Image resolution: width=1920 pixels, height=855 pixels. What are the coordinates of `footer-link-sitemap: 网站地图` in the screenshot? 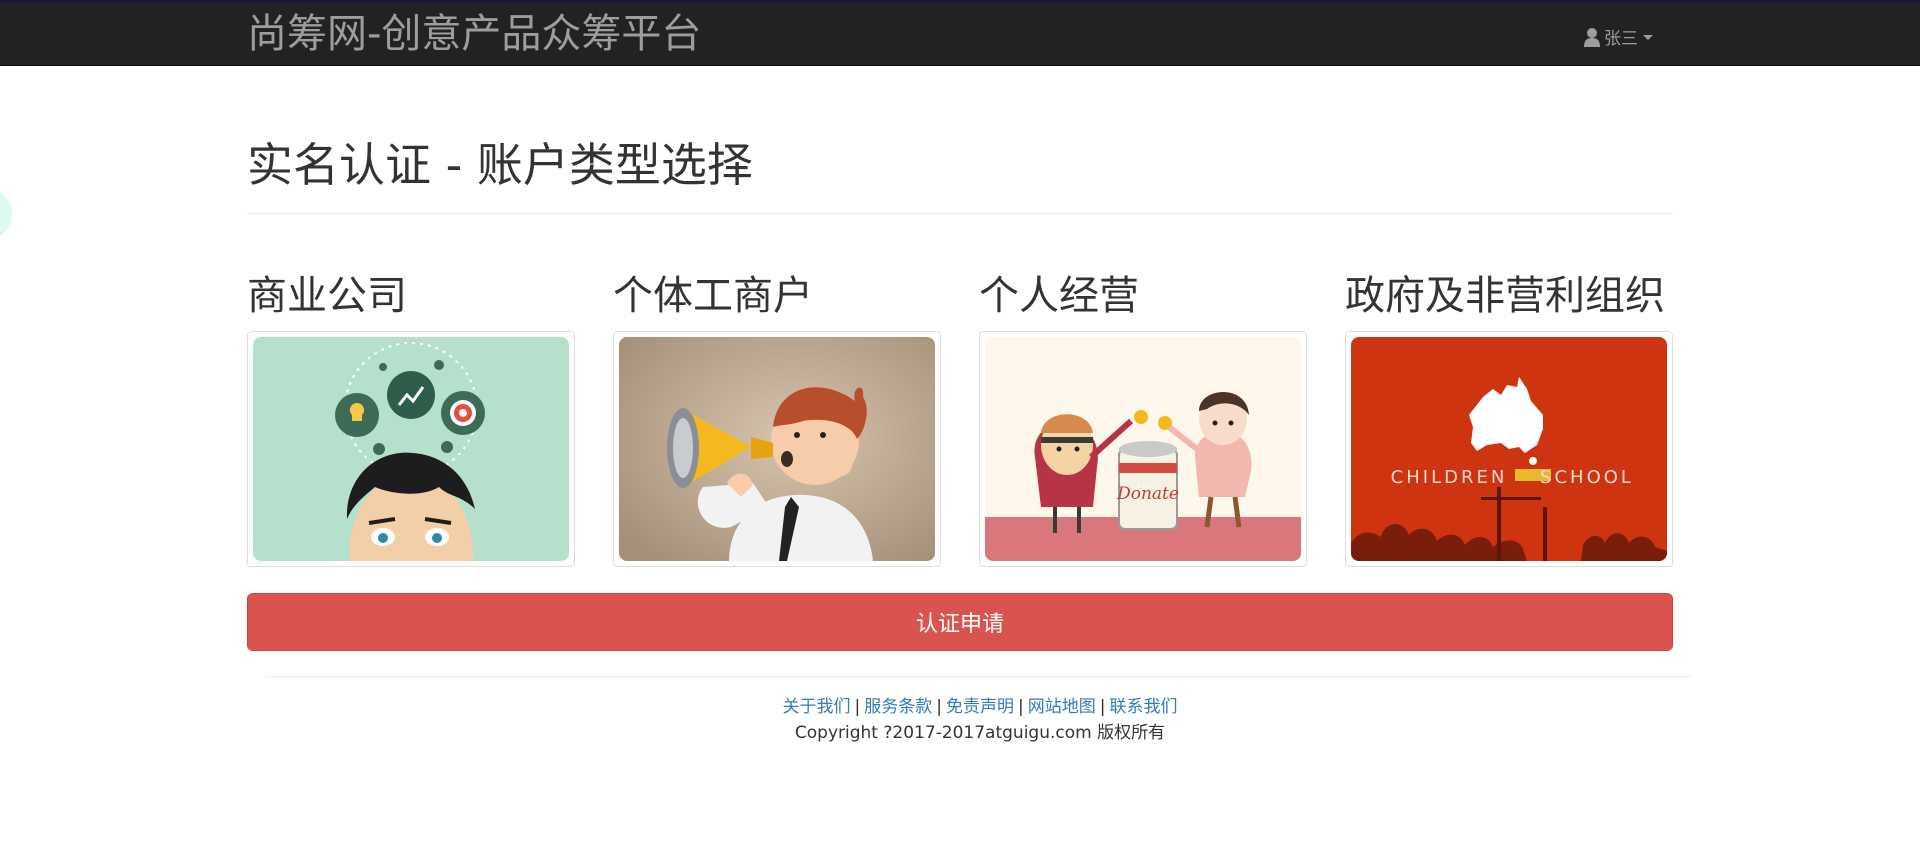 It's located at (1062, 707).